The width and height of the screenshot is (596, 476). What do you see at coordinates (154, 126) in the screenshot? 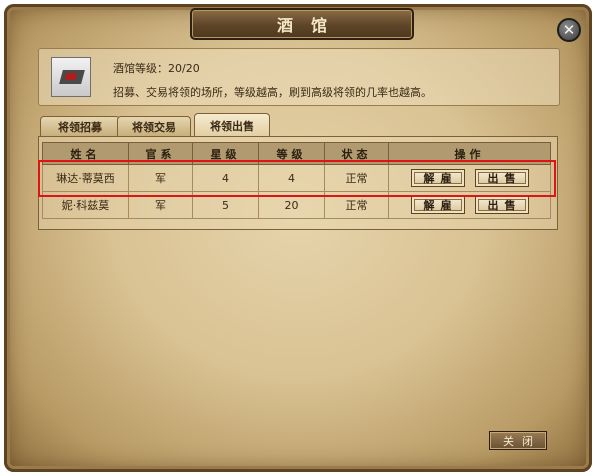
I see `tab-trade: 将领交易` at bounding box center [154, 126].